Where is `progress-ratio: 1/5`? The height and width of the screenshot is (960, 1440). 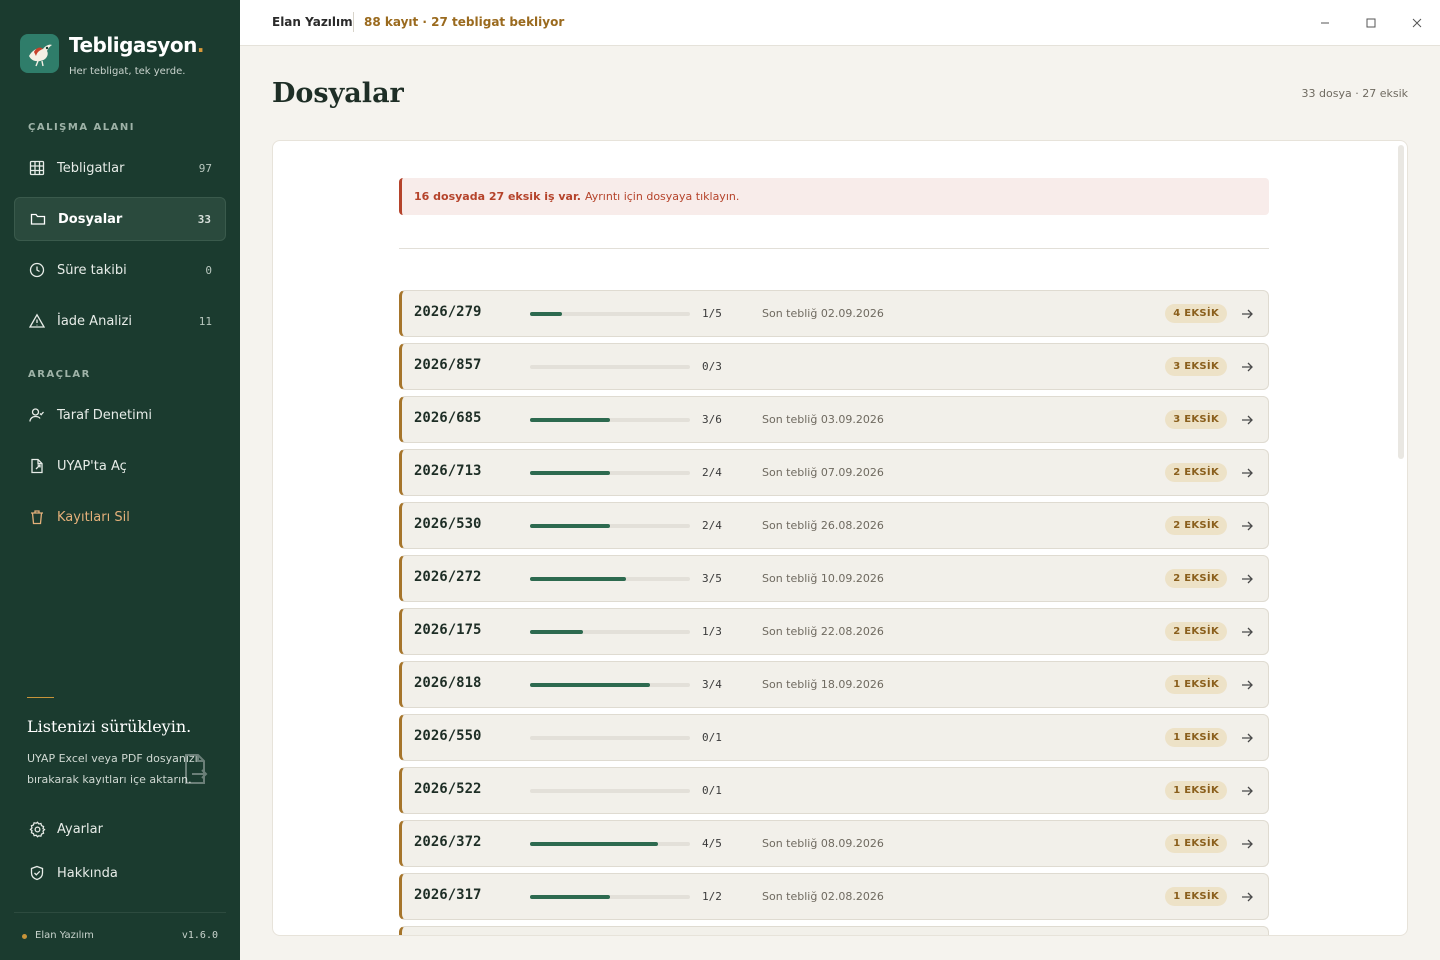 progress-ratio: 1/5 is located at coordinates (712, 313).